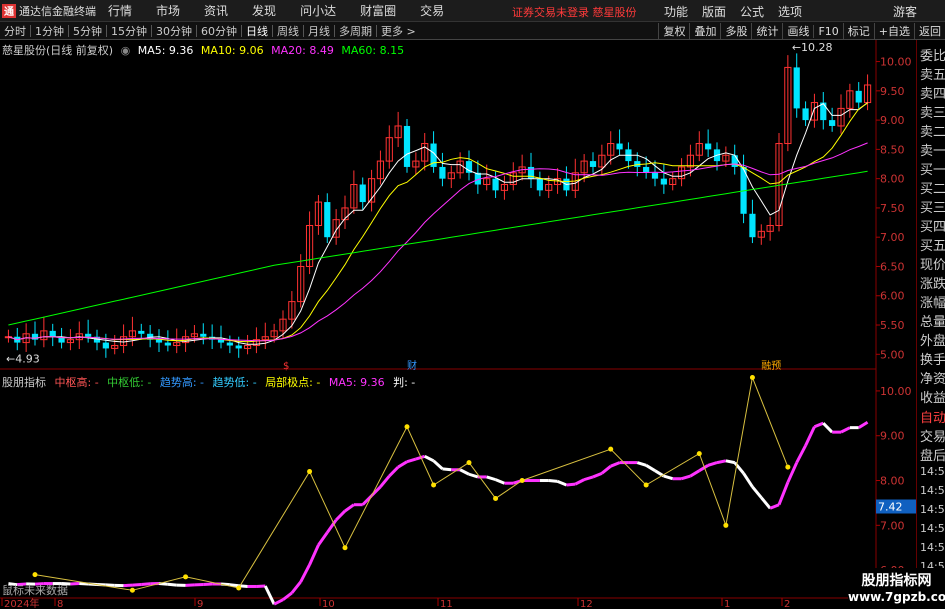  What do you see at coordinates (57, 11) in the screenshot?
I see `app-title: 通达信金融终端` at bounding box center [57, 11].